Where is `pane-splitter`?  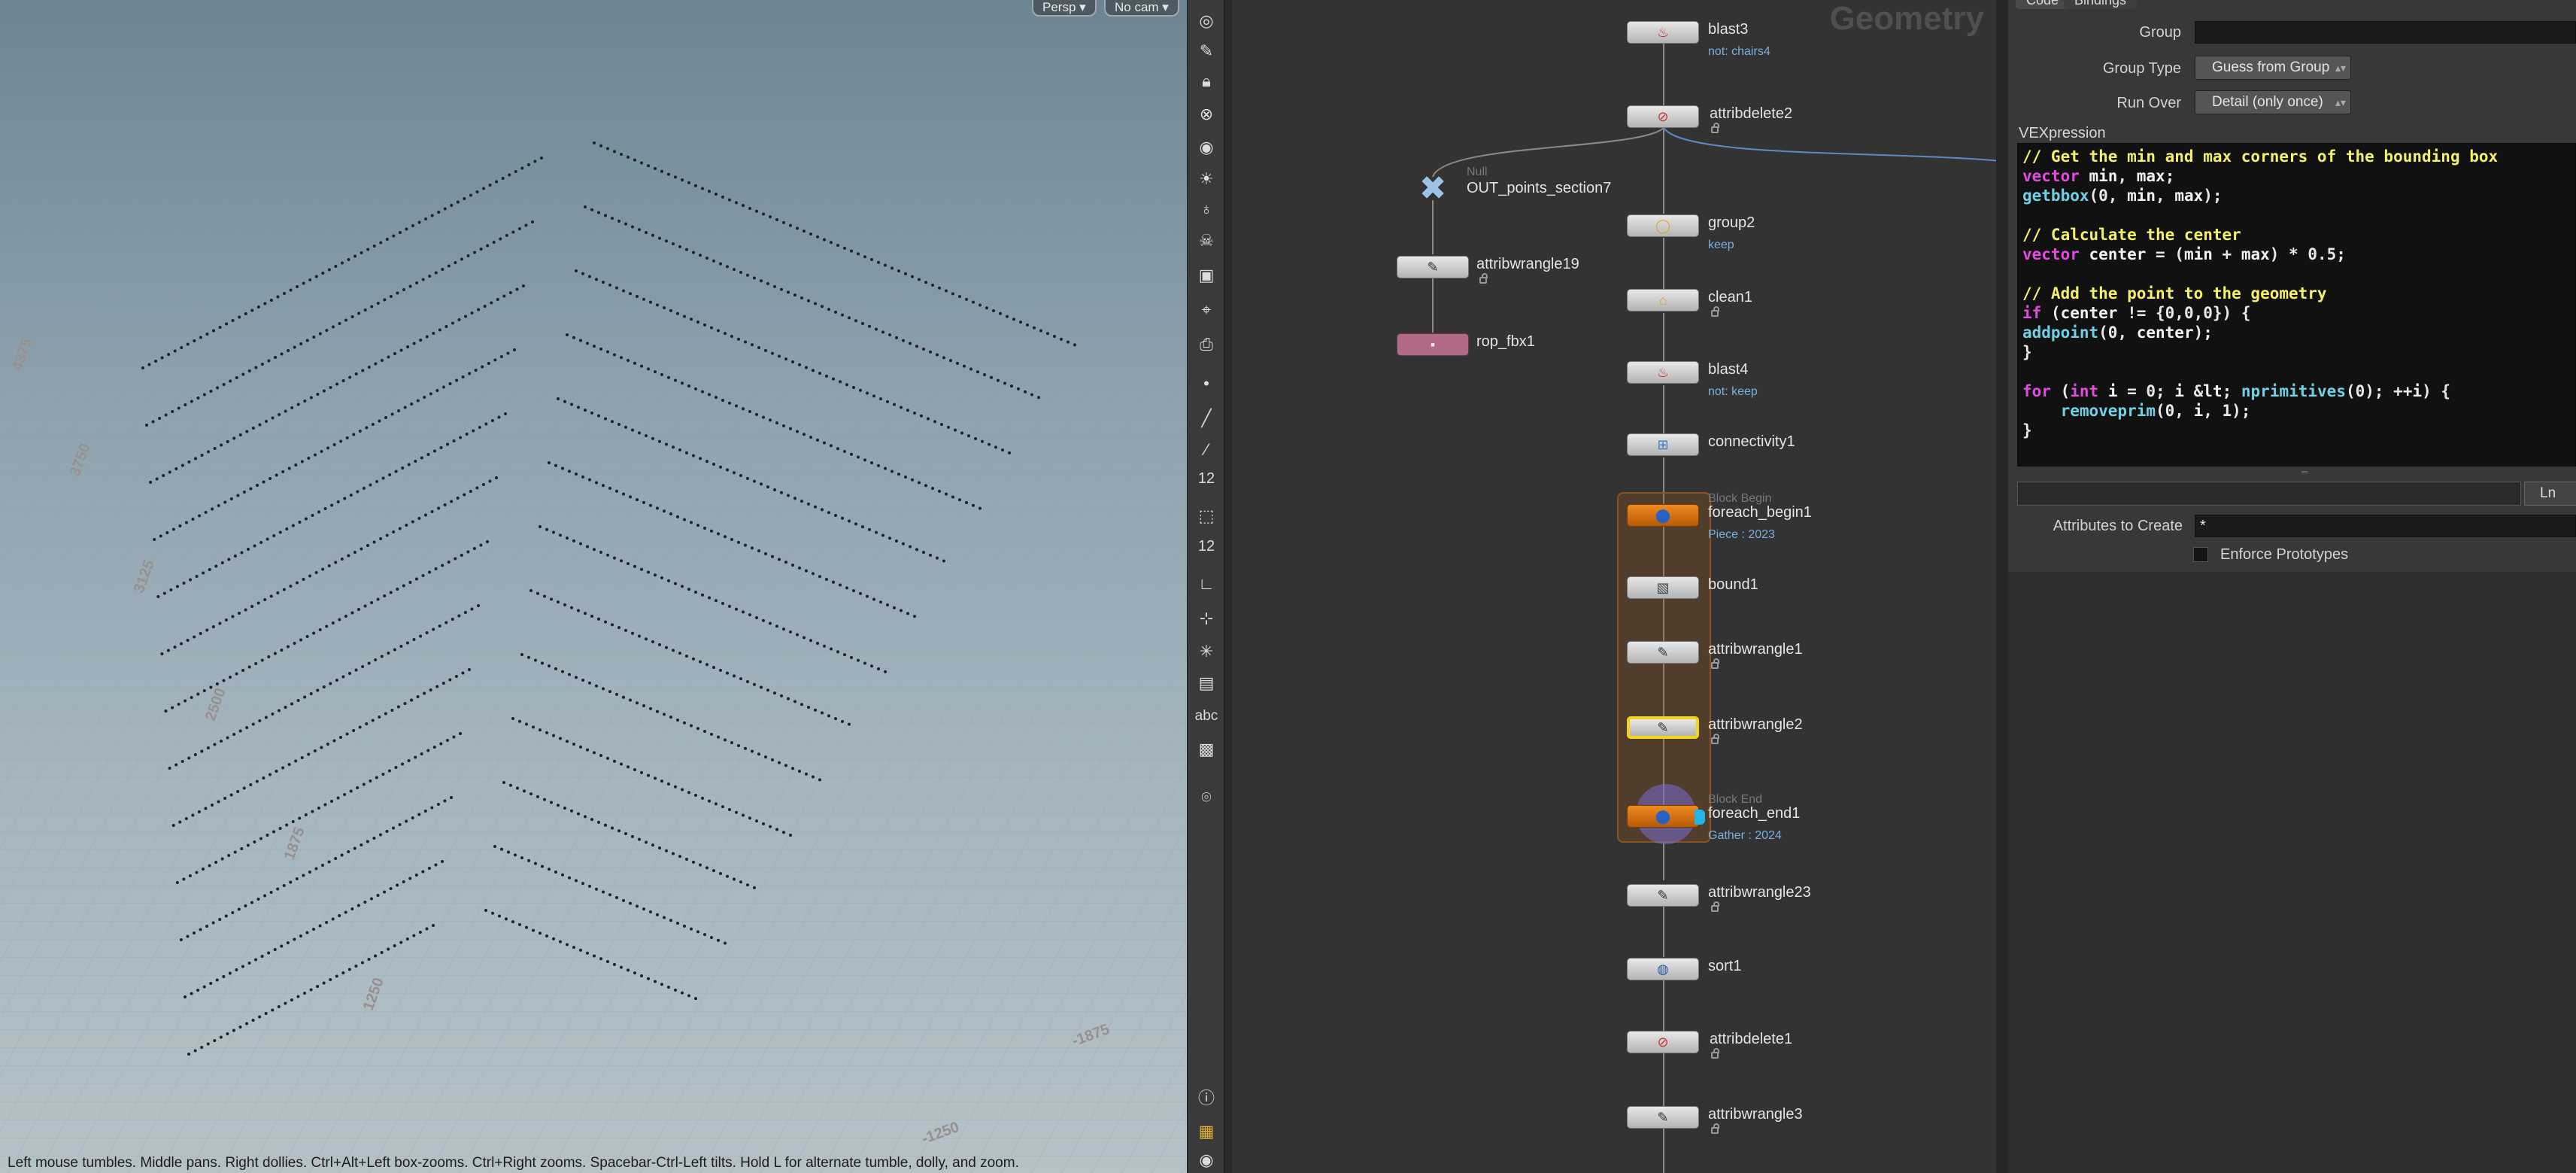 pane-splitter is located at coordinates (2002, 586).